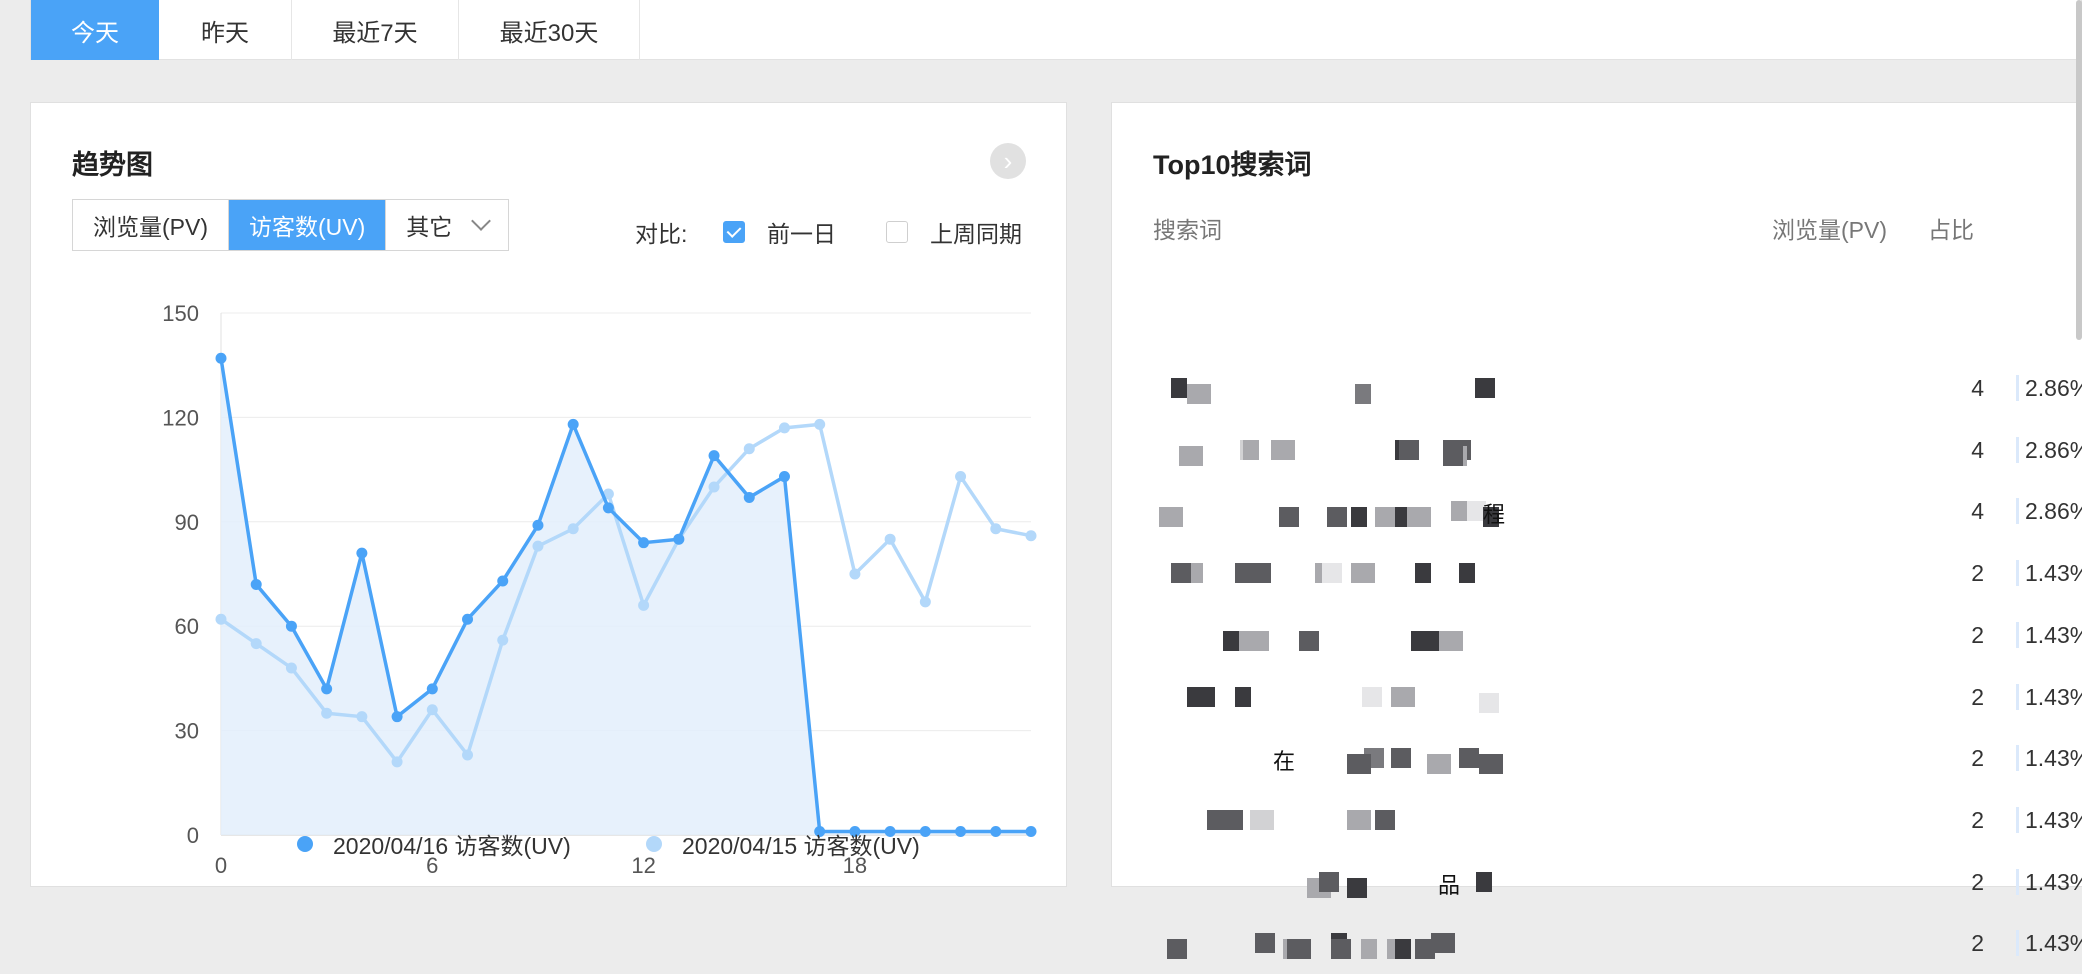 The height and width of the screenshot is (974, 2082). What do you see at coordinates (783, 844) in the screenshot?
I see `legend-item-previous: 2020/04/15 访客数(UV)` at bounding box center [783, 844].